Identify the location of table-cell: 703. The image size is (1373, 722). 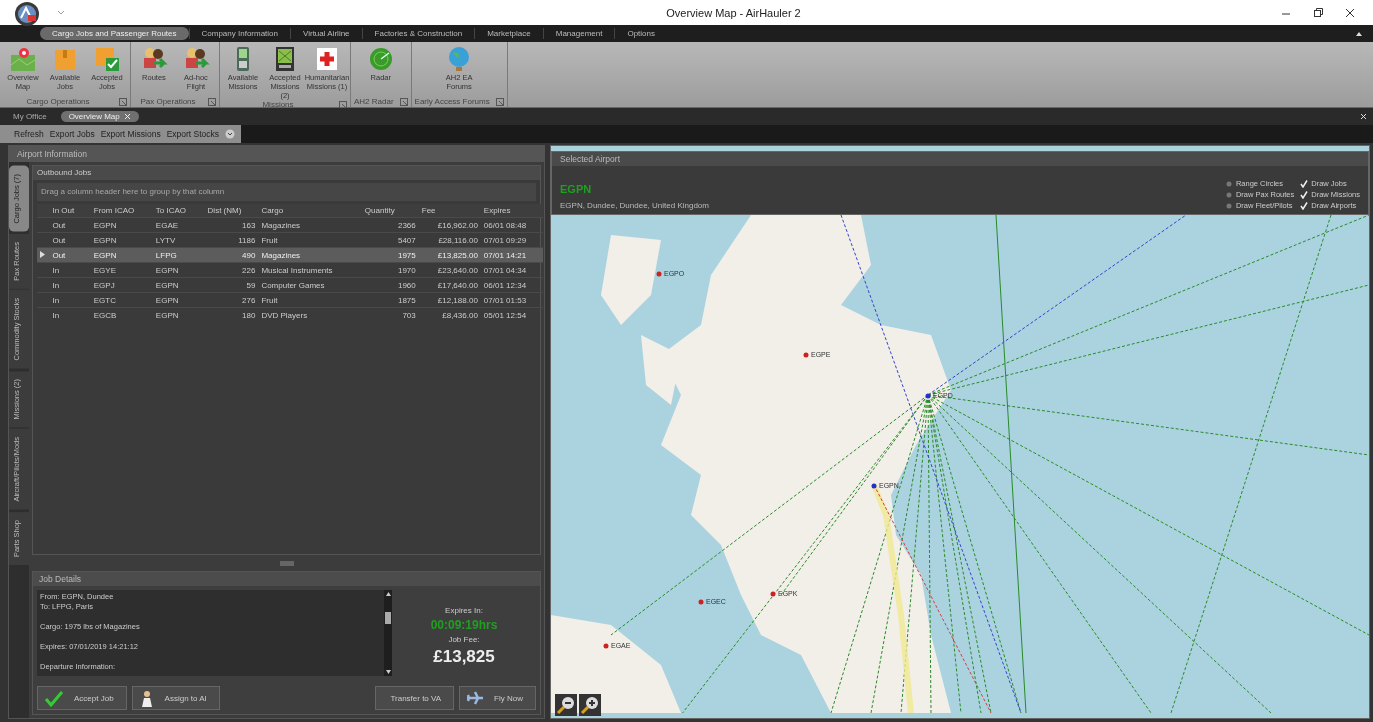
(390, 314).